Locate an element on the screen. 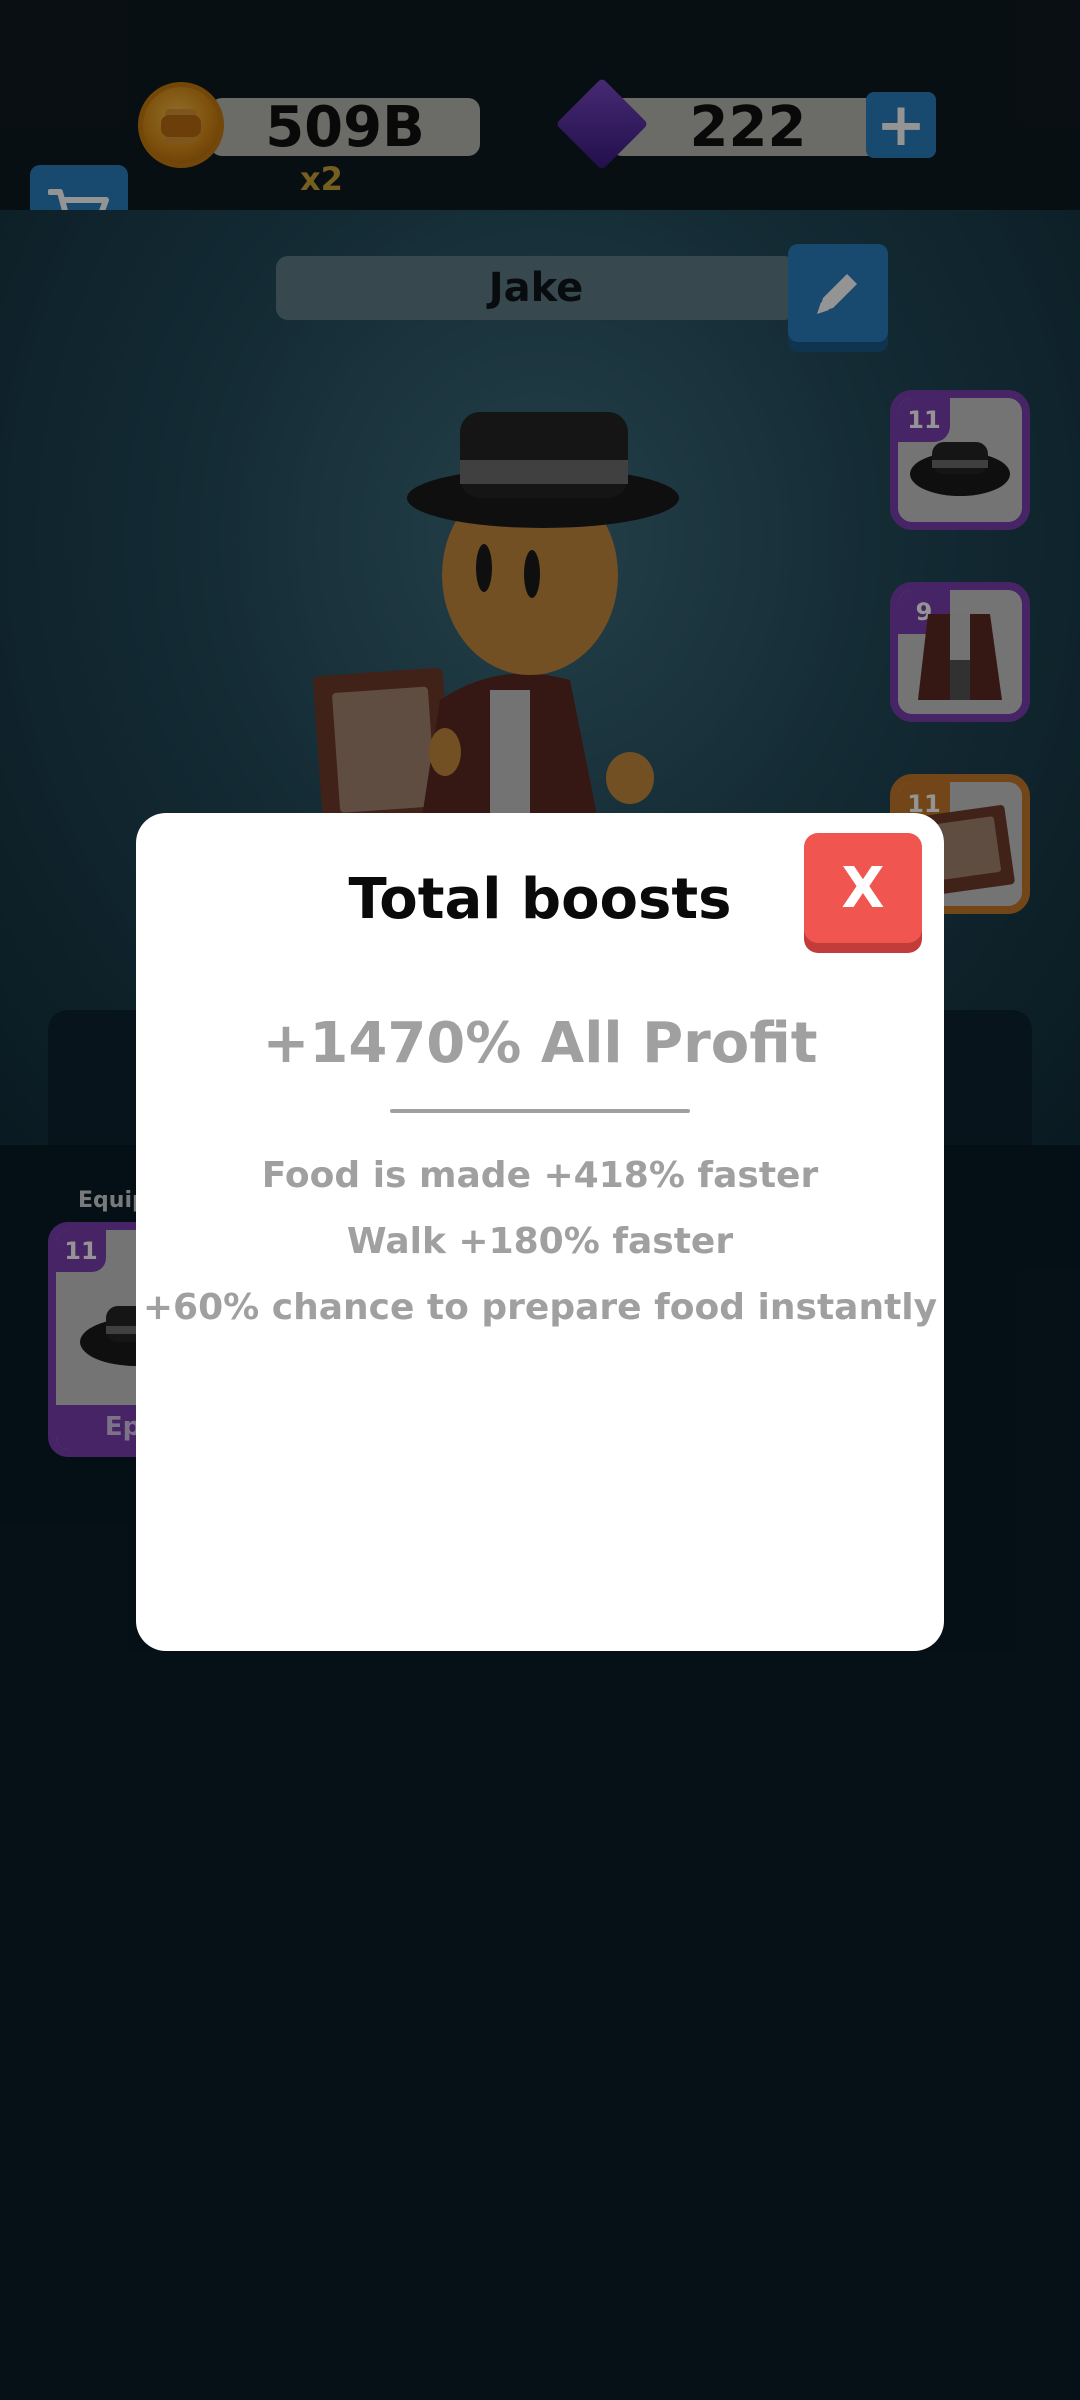 This screenshot has width=1080, height=2400. close-button: X is located at coordinates (863, 888).